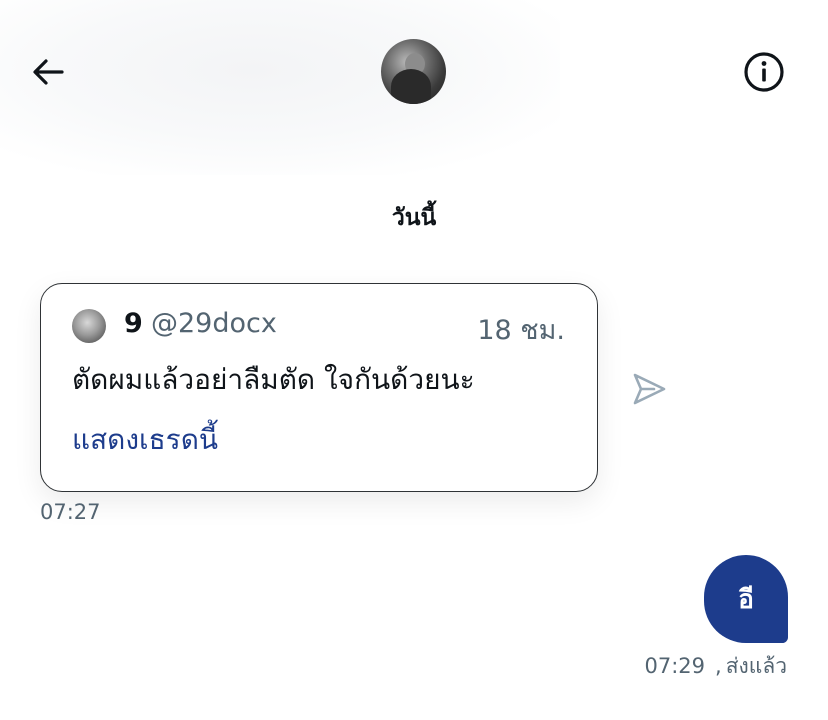 The height and width of the screenshot is (720, 828). I want to click on tweet-author-avatar, so click(89, 326).